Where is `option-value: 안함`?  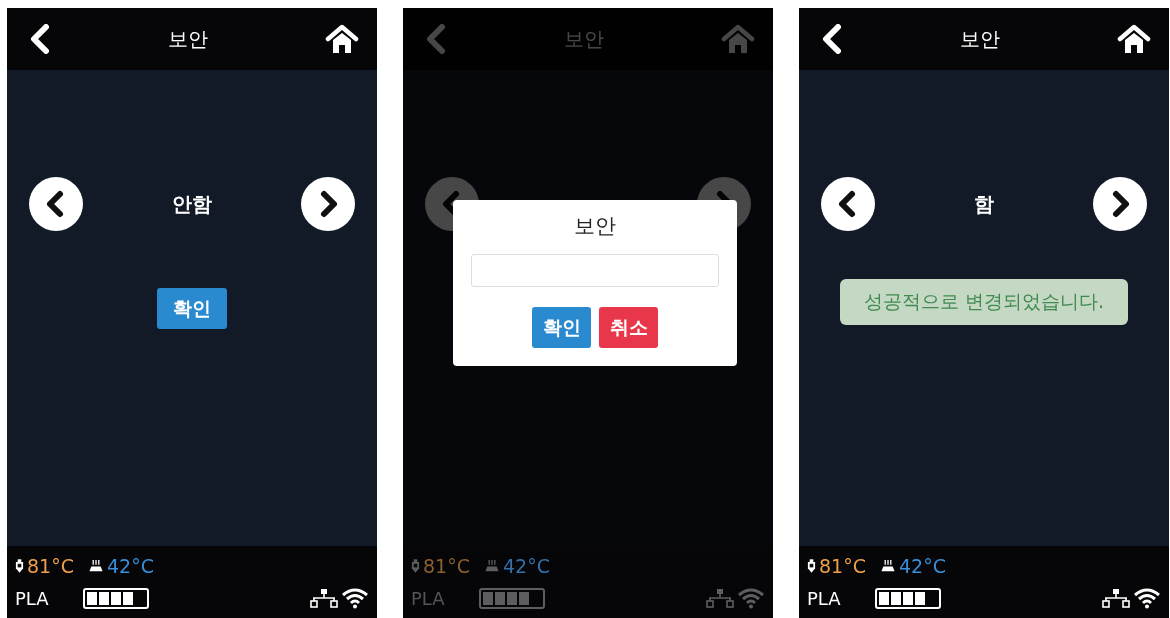
option-value: 안함 is located at coordinates (192, 204).